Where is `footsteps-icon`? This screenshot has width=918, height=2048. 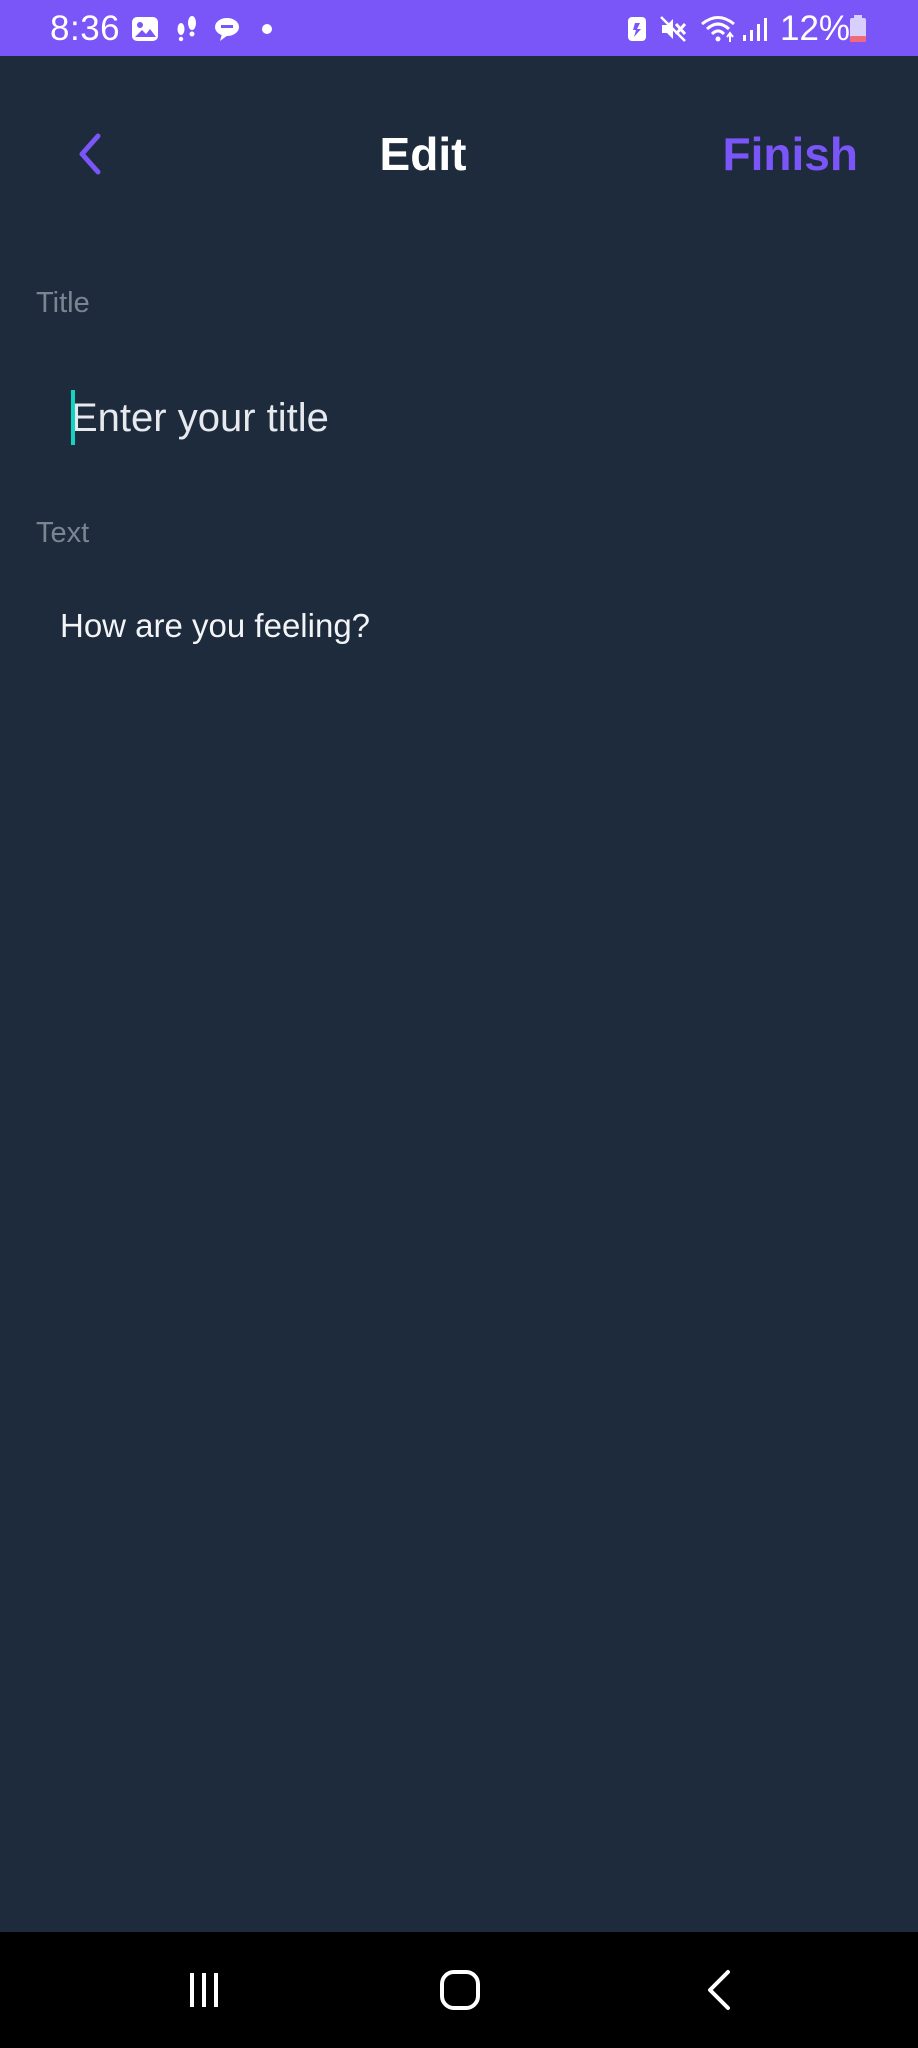
footsteps-icon is located at coordinates (187, 29).